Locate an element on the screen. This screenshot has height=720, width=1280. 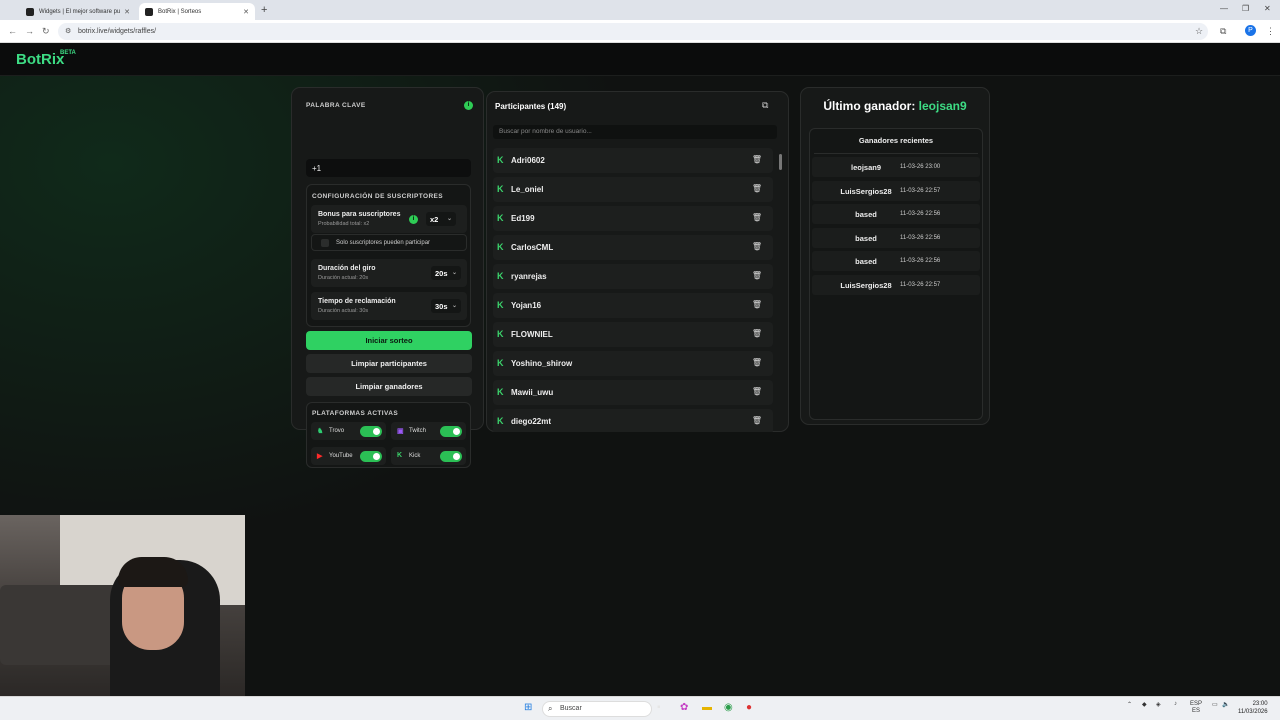
system-clock: 23:00 11/03/2026 is located at coordinates (1253, 708).